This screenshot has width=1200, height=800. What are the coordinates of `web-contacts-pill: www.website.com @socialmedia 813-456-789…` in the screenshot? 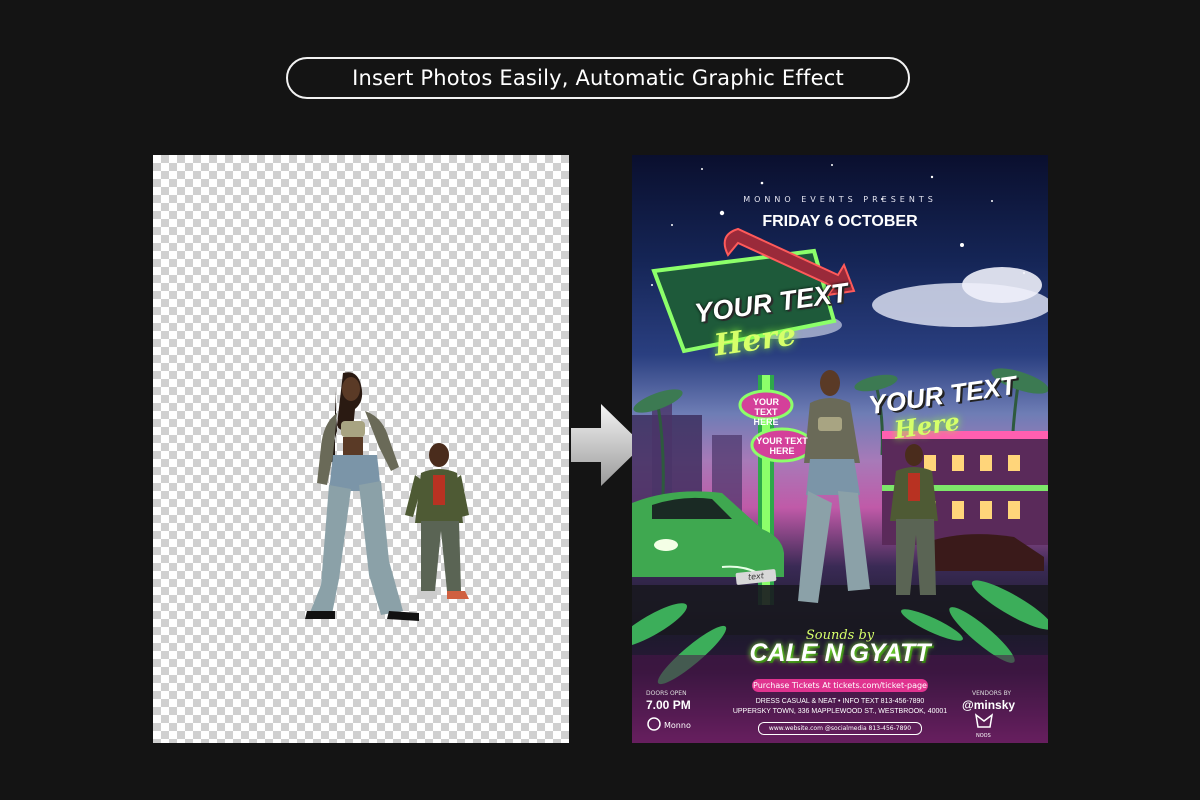 It's located at (840, 728).